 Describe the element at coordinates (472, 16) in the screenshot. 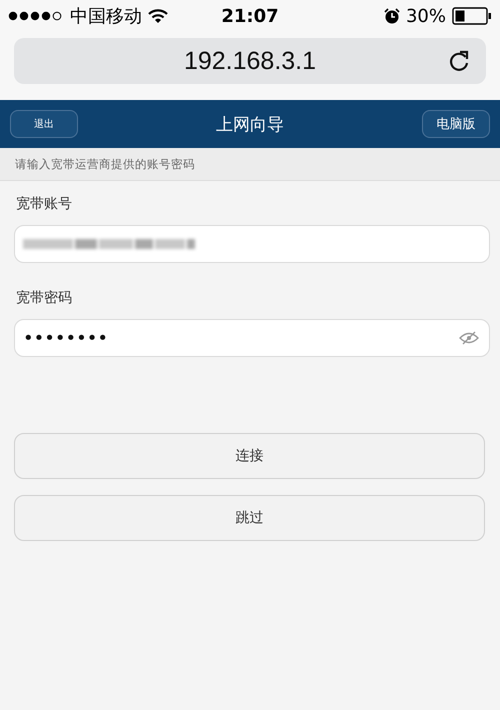

I see `battery-icon` at that location.